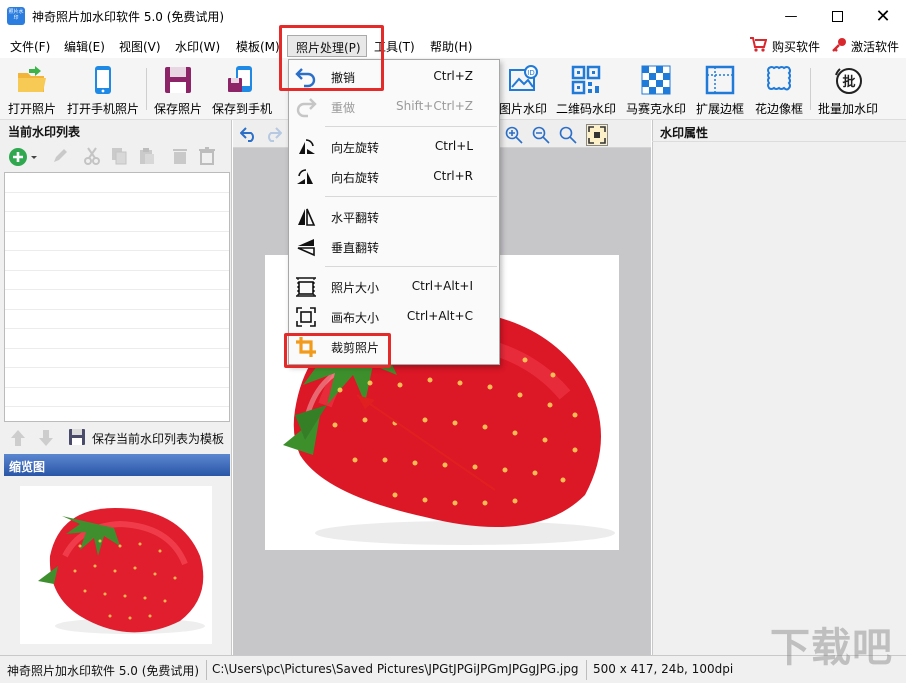  What do you see at coordinates (541, 135) in the screenshot?
I see `zoom-out-icon` at bounding box center [541, 135].